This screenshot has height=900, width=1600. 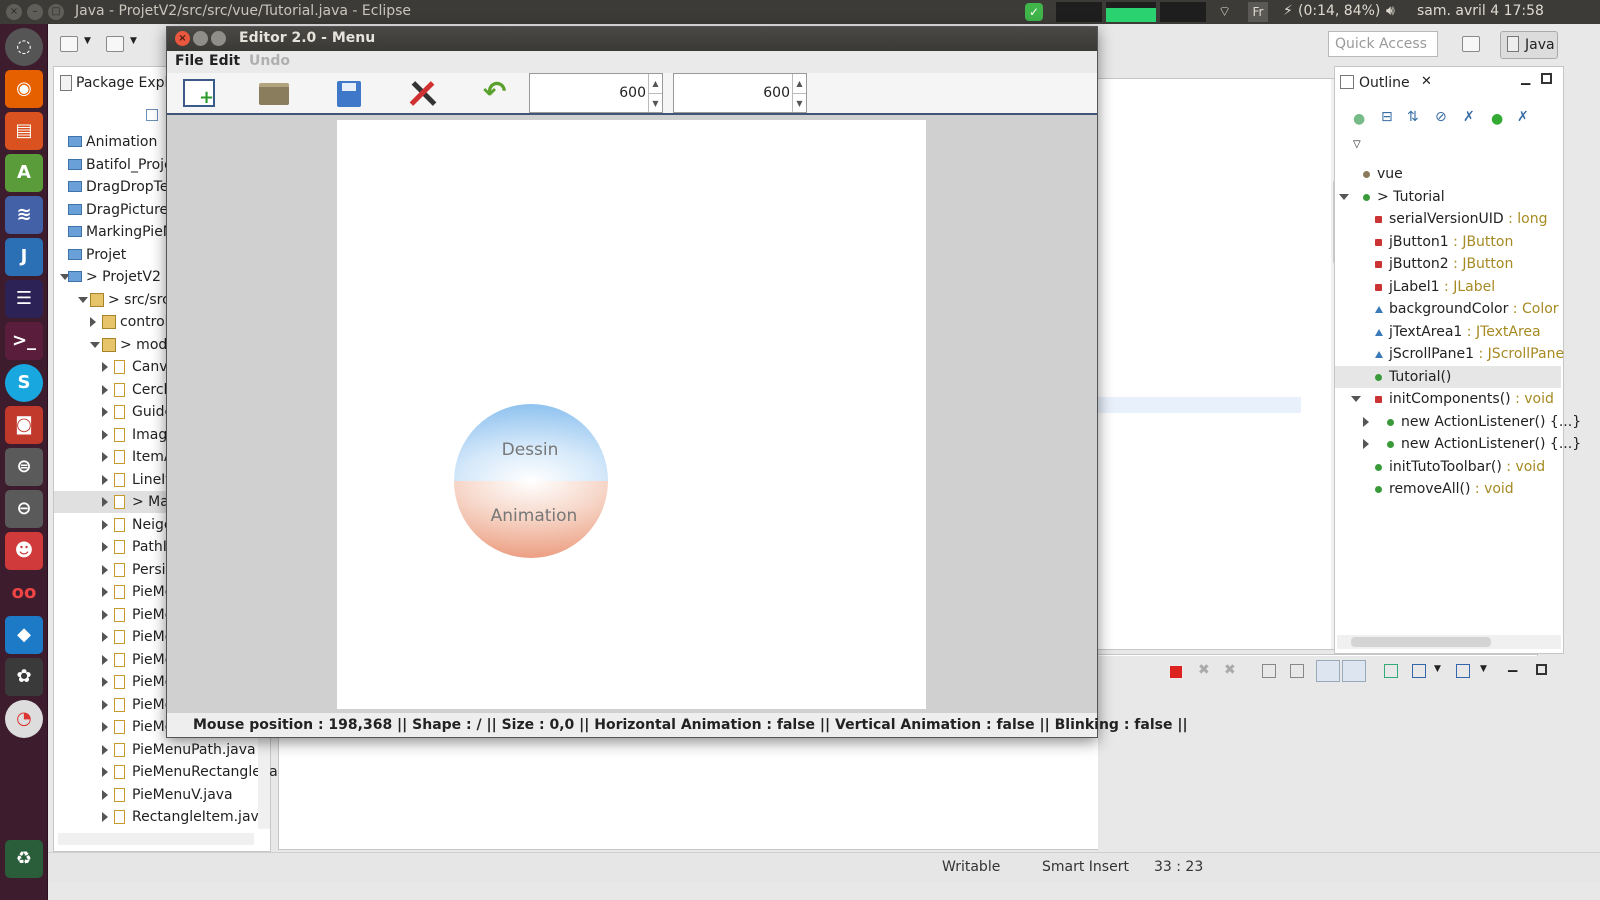 I want to click on maximize-window-icon: □, so click(x=56, y=12).